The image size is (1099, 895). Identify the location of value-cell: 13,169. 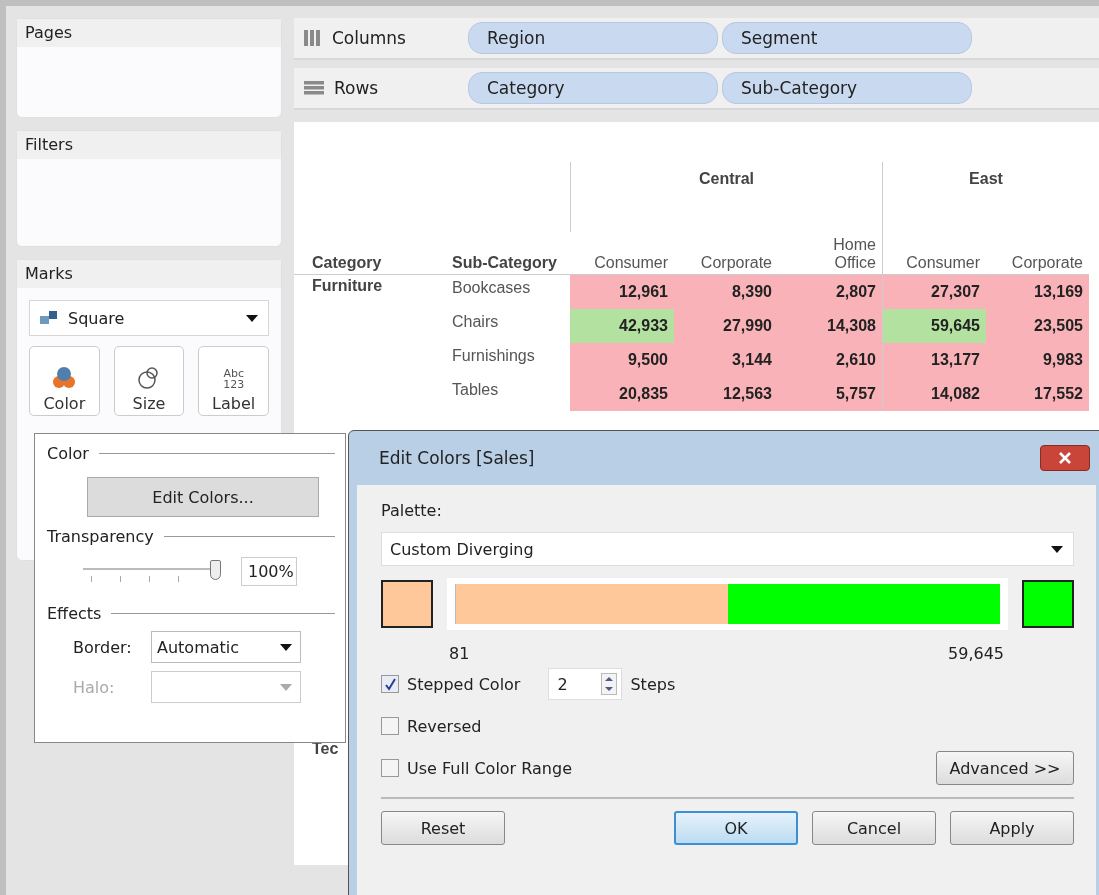
(1037, 292).